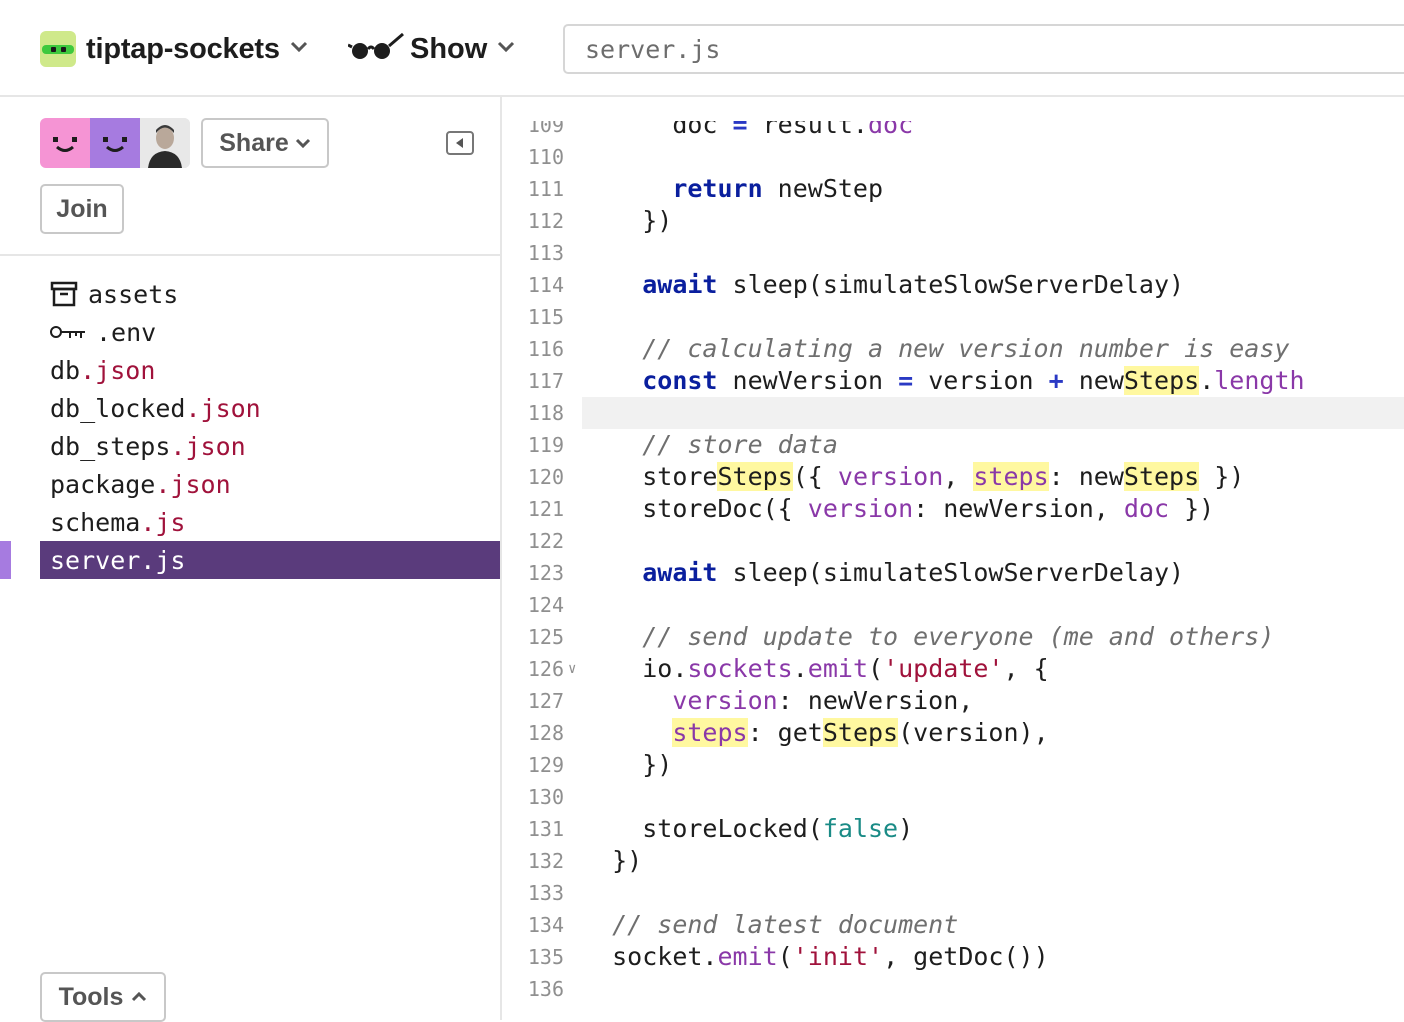 The image size is (1404, 1022). Describe the element at coordinates (993, 189) in the screenshot. I see `code-text: return newStep` at that location.